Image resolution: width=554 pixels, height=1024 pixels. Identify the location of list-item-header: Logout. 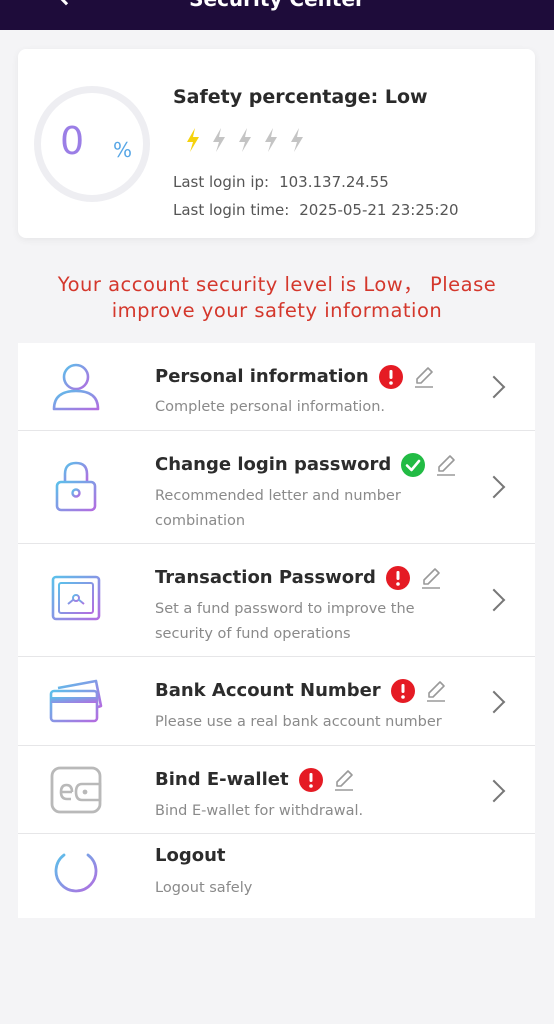
(190, 856).